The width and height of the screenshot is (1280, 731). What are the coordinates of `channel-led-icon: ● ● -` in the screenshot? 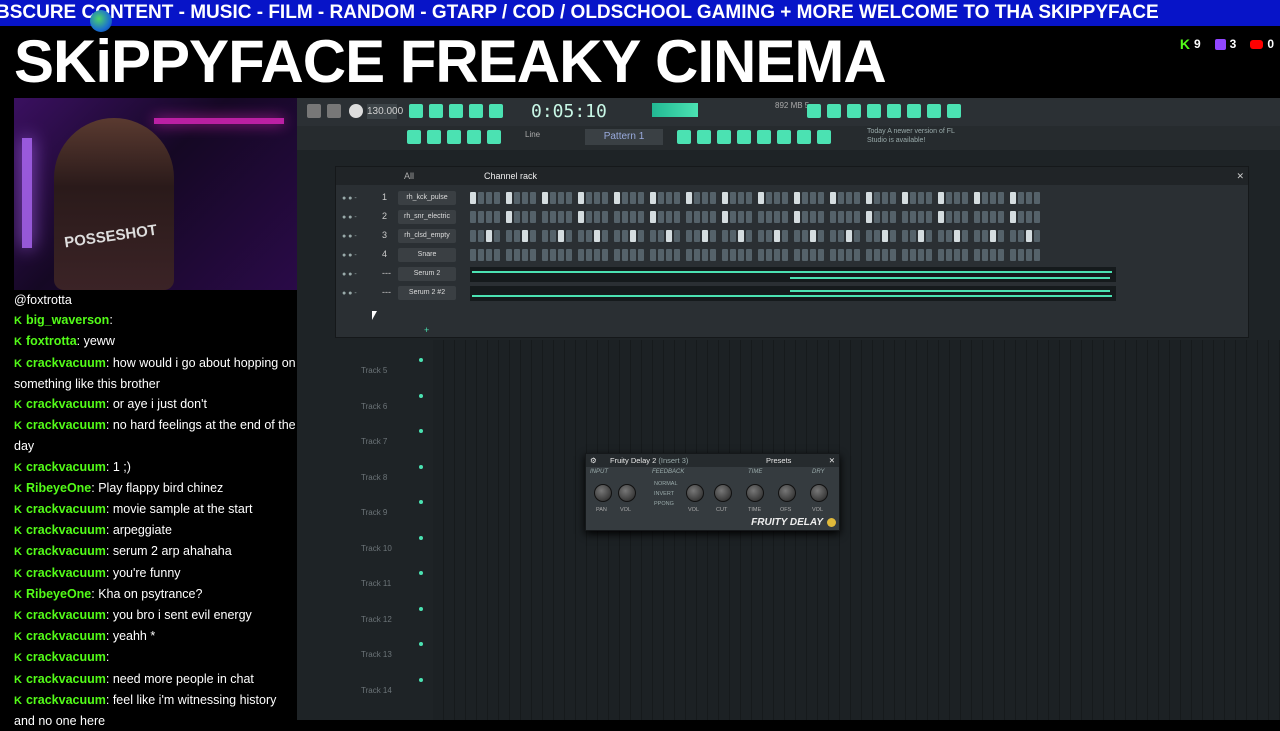 It's located at (349, 217).